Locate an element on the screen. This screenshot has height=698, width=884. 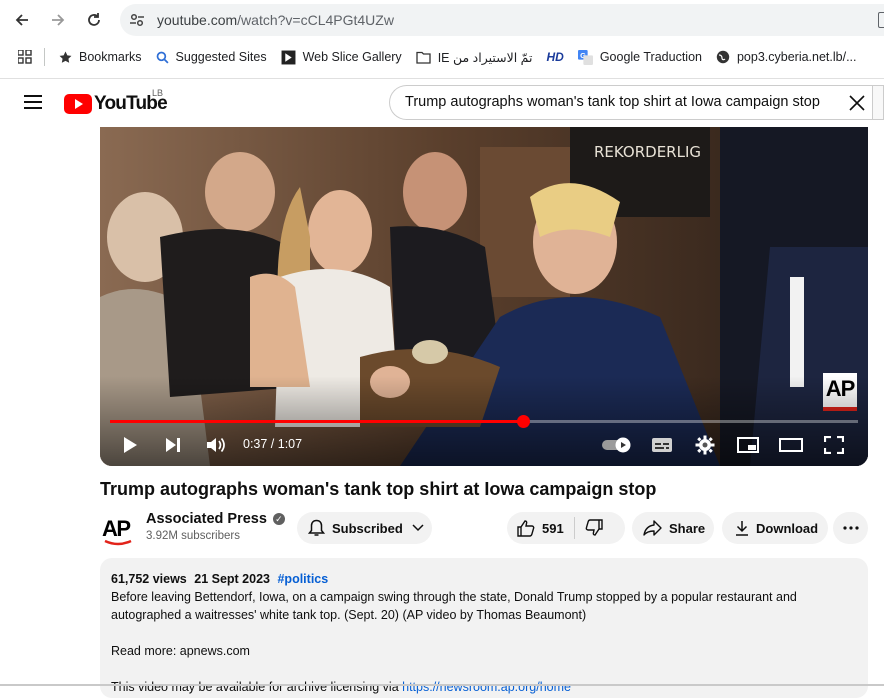
translate-icon: G is located at coordinates (585, 57).